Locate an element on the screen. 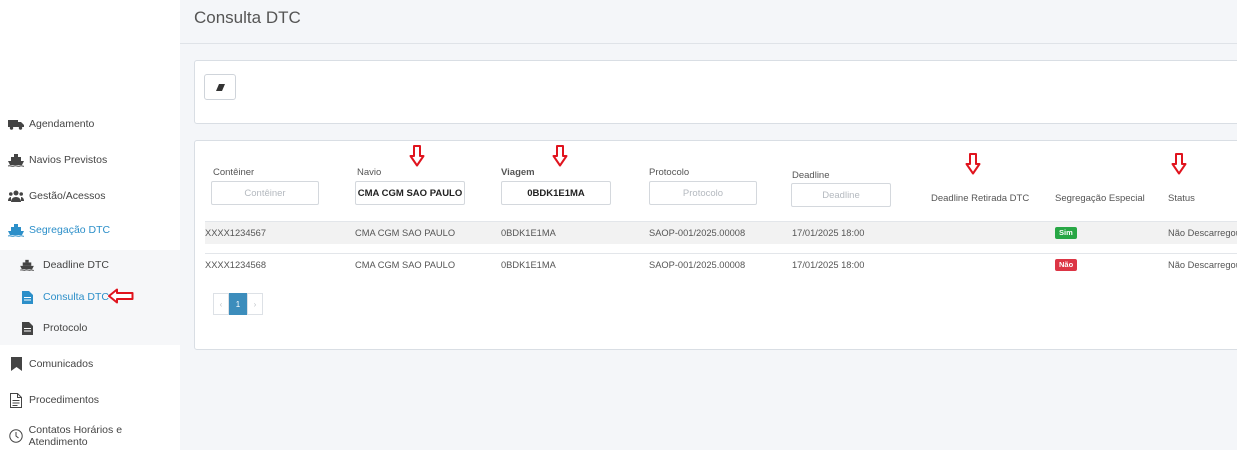 The height and width of the screenshot is (451, 1237). sidebar-item-procedimentos: Procedimentos is located at coordinates (90, 400).